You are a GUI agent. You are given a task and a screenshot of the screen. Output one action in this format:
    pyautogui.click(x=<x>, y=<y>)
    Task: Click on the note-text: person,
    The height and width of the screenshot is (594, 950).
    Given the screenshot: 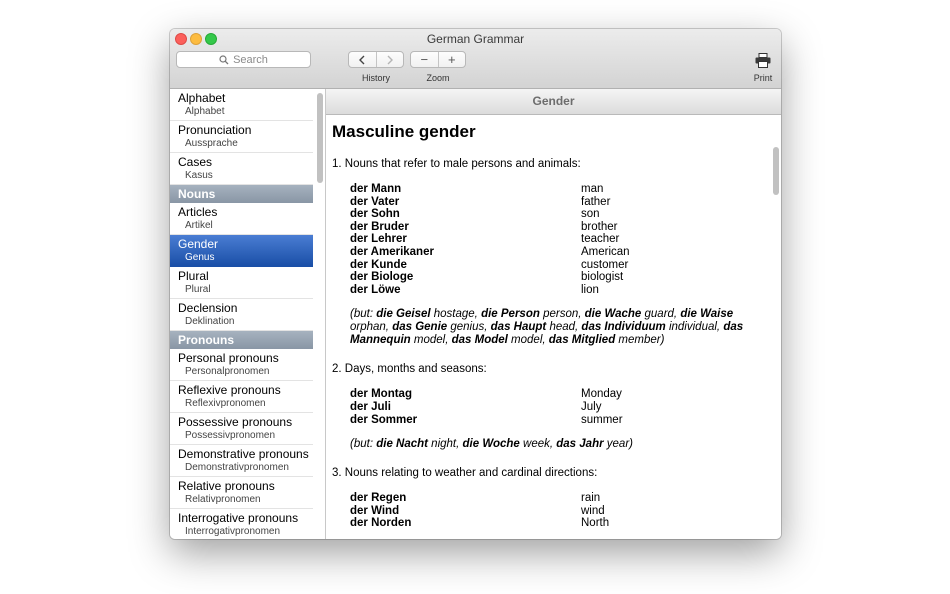 What is the action you would take?
    pyautogui.click(x=562, y=314)
    